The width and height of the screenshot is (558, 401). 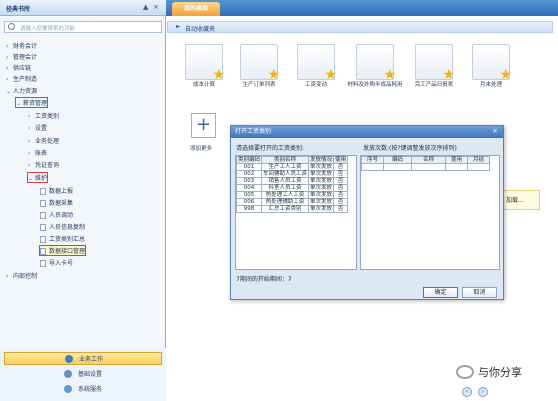 What do you see at coordinates (178, 26) in the screenshot?
I see `expand-icon: ►` at bounding box center [178, 26].